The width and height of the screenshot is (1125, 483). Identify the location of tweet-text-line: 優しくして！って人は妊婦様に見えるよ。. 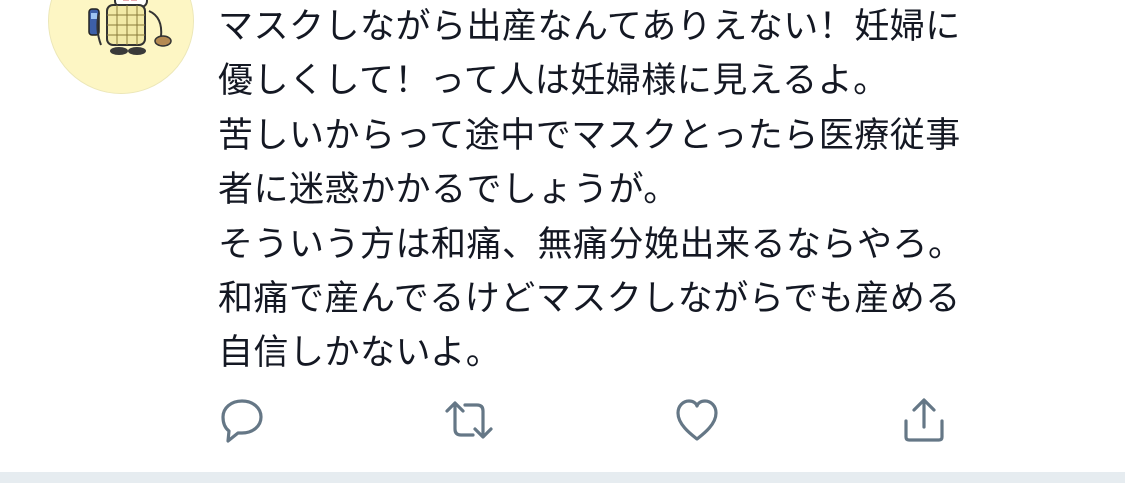
(553, 81).